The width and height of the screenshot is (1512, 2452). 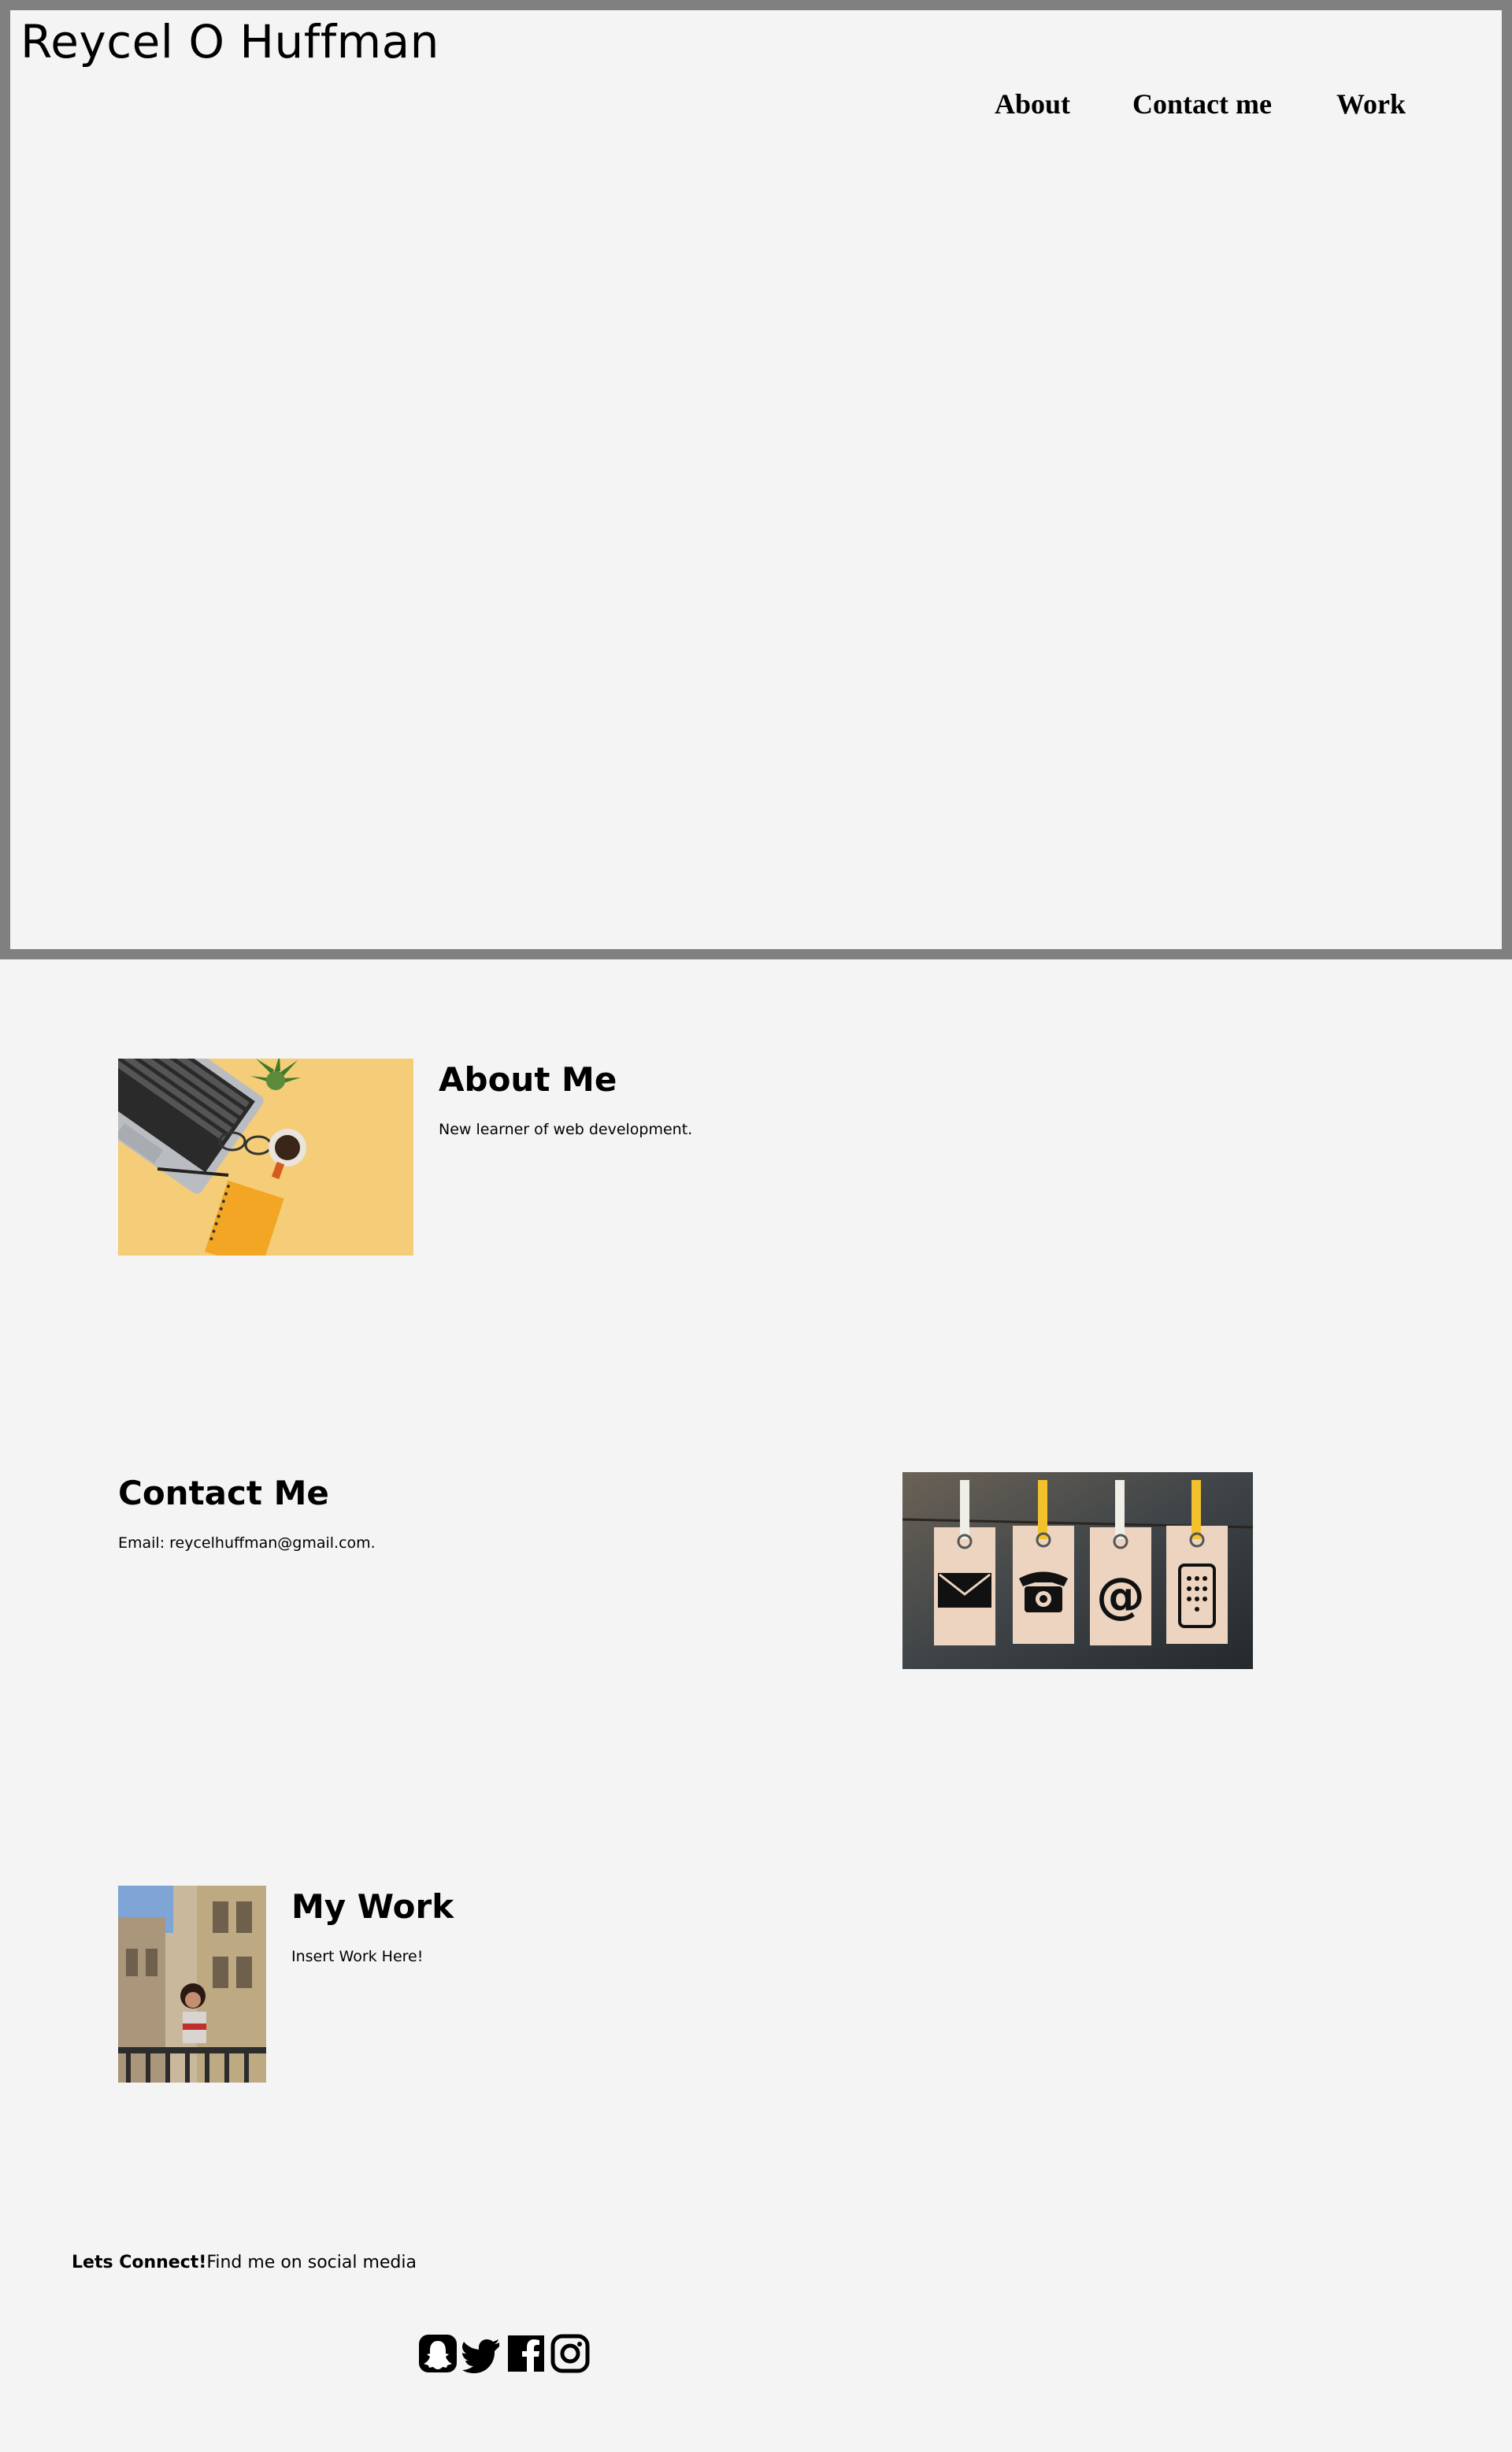 I want to click on snapchat-icon, so click(x=437, y=2353).